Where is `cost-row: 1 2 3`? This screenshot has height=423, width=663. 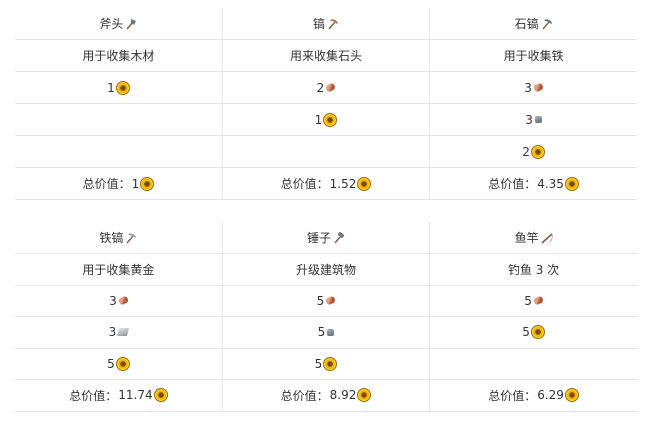 cost-row: 1 2 3 is located at coordinates (326, 87).